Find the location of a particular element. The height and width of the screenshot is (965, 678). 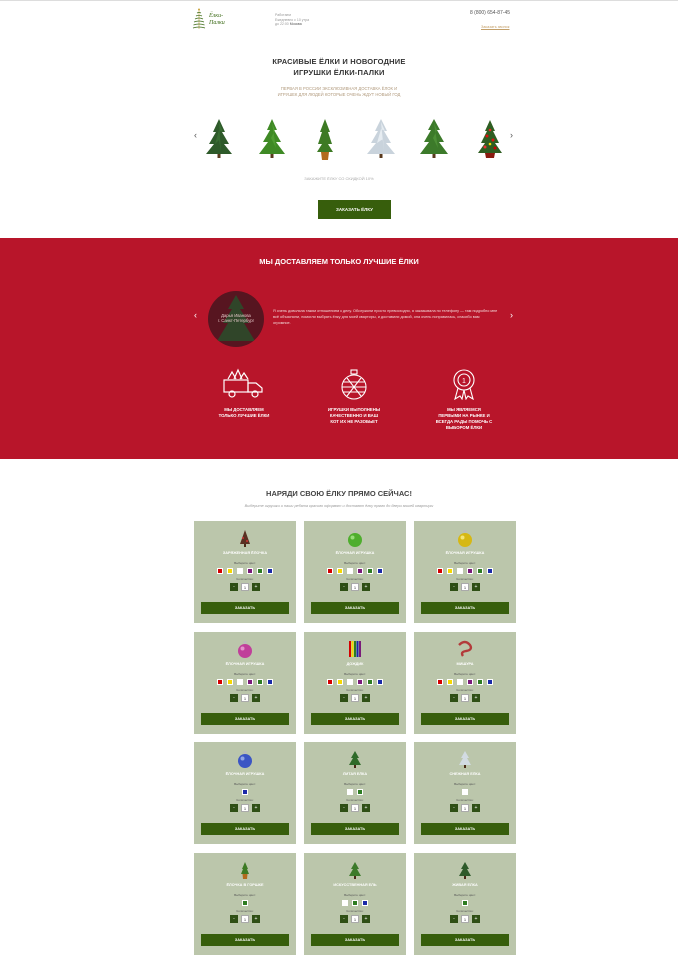

decorated-tree-image is located at coordinates (490, 138).